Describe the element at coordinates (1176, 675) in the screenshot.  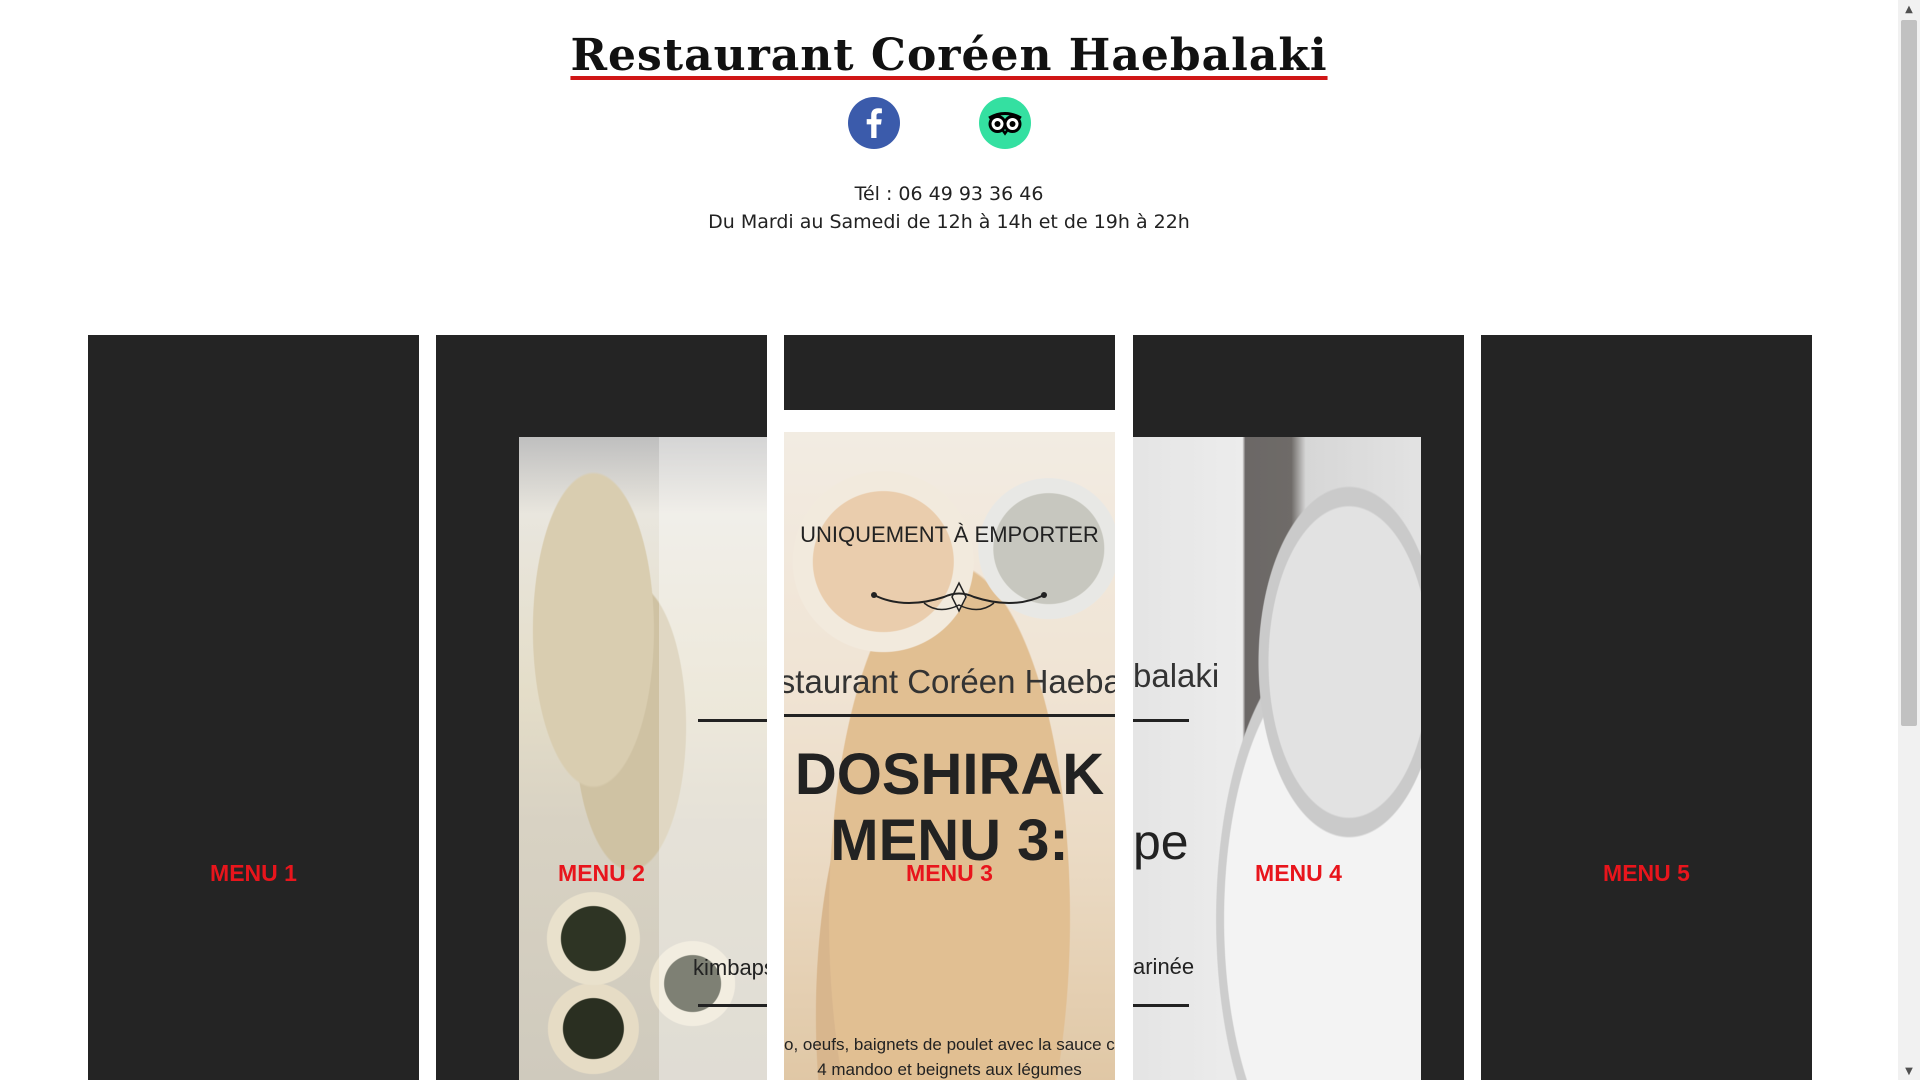
I see `photo-restaurant-name-fragment: balaki` at that location.